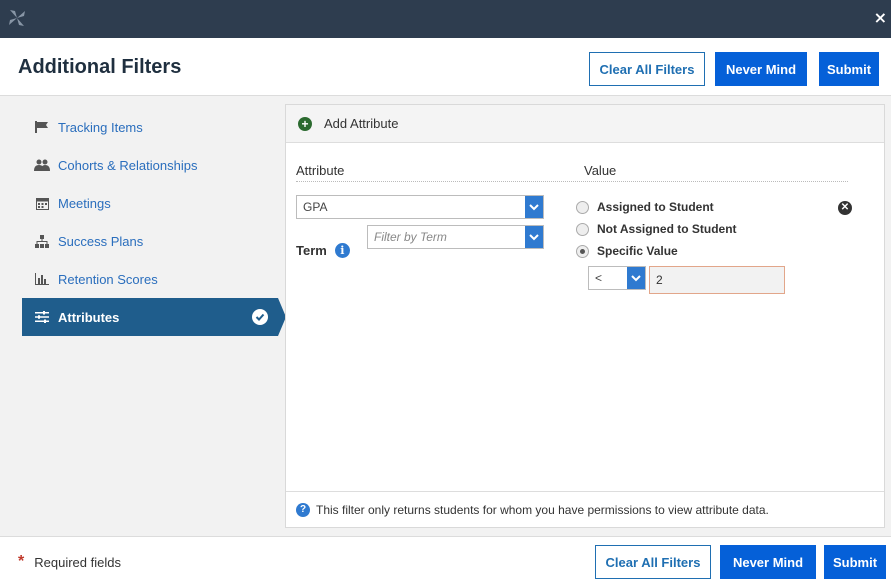 The height and width of the screenshot is (584, 891). I want to click on sitemap-icon, so click(42, 241).